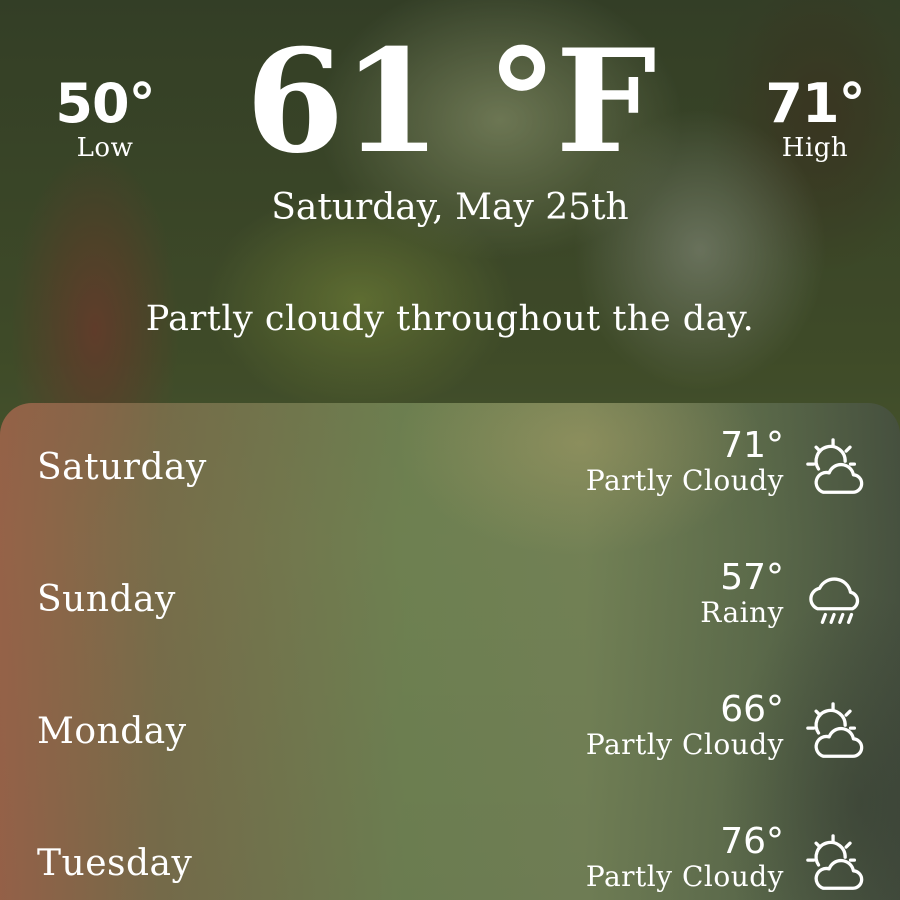 Image resolution: width=900 pixels, height=900 pixels. Describe the element at coordinates (815, 148) in the screenshot. I see `high-temperature-label: High` at that location.